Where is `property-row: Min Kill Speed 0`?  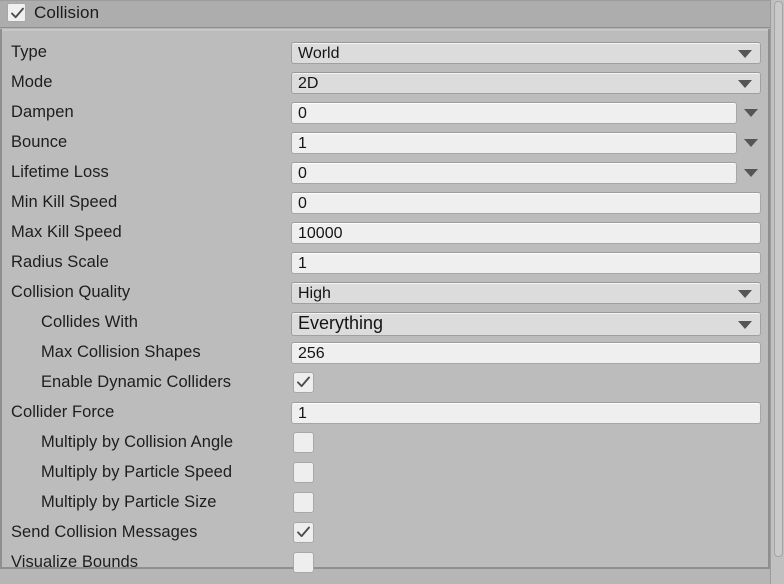
property-row: Min Kill Speed 0 is located at coordinates (387, 204).